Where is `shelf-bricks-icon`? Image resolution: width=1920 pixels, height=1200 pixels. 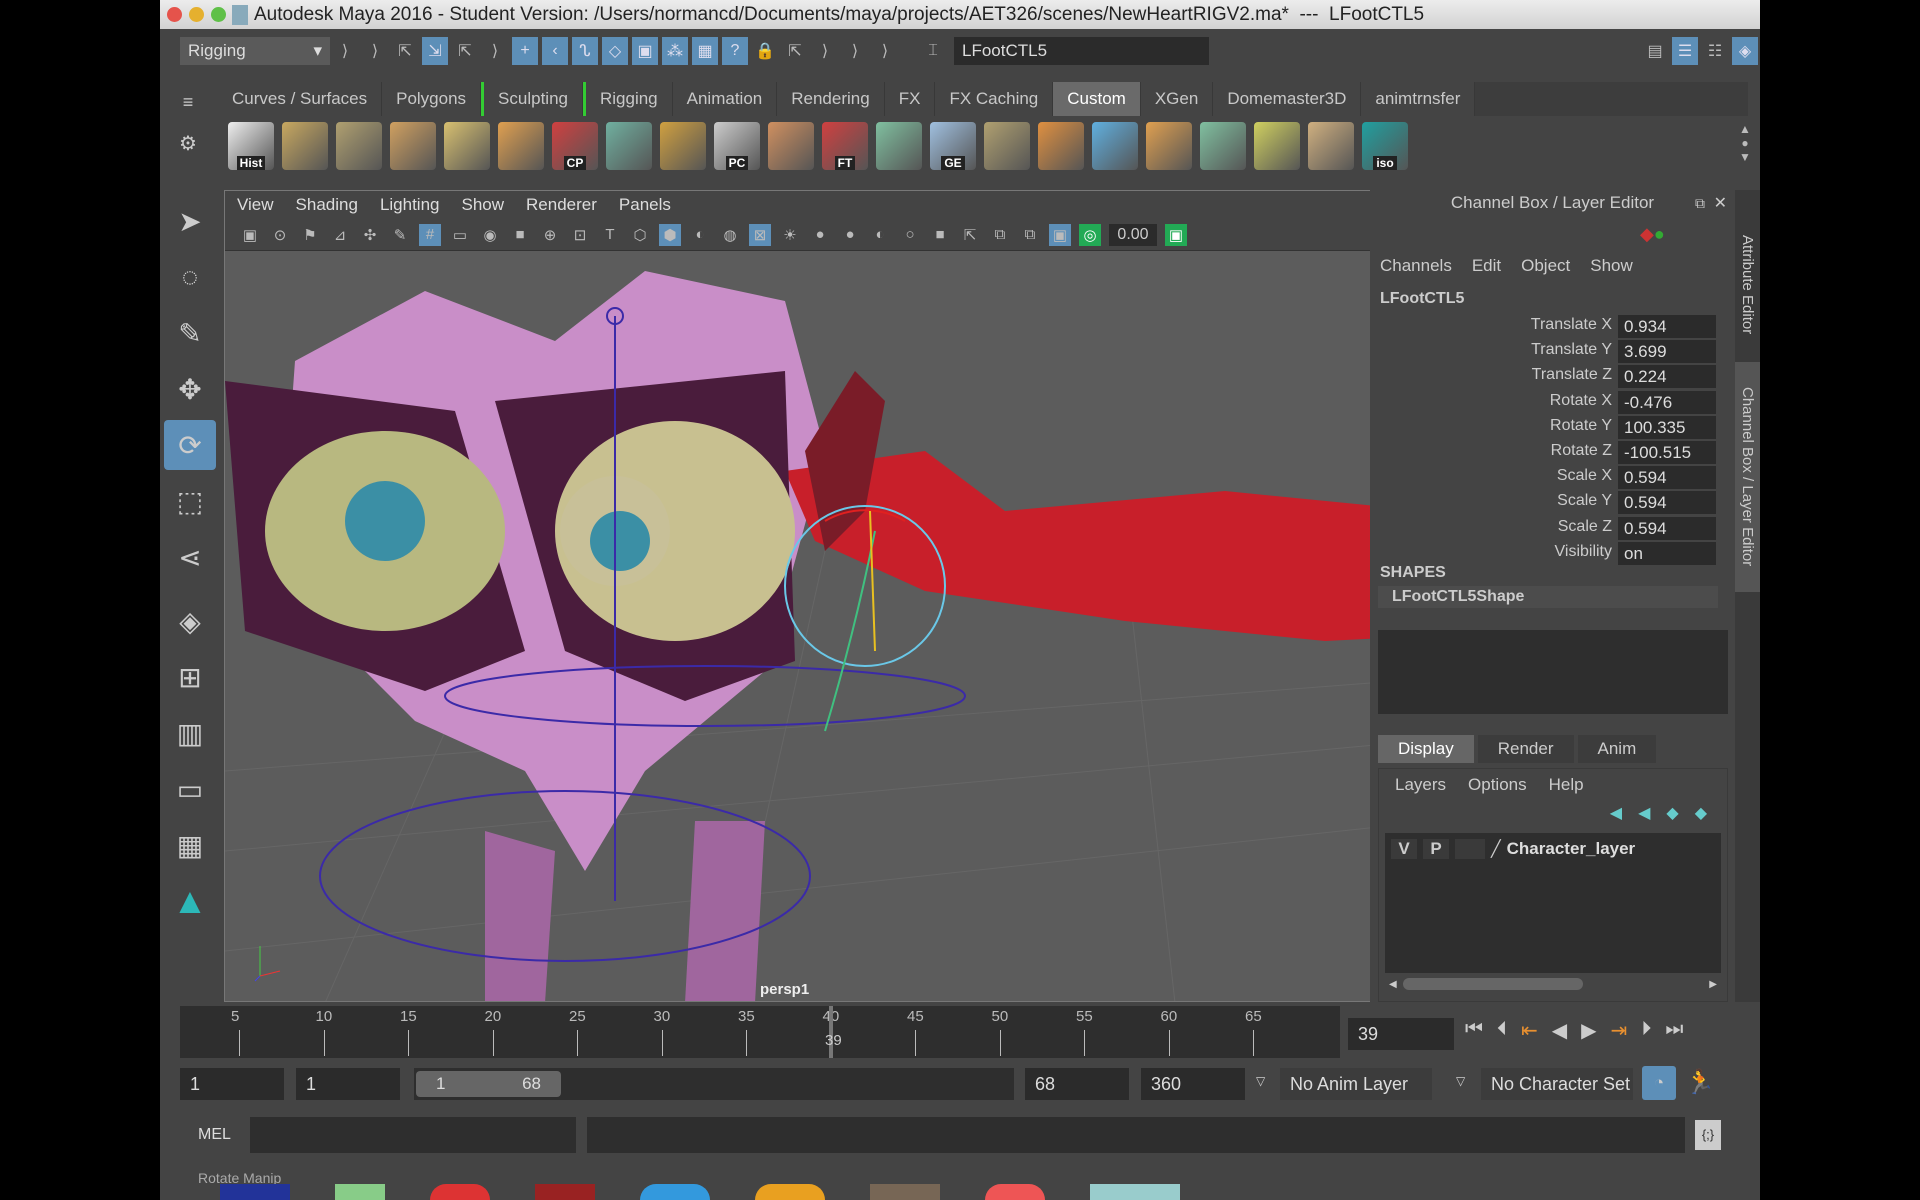
shelf-bricks-icon is located at coordinates (1061, 146).